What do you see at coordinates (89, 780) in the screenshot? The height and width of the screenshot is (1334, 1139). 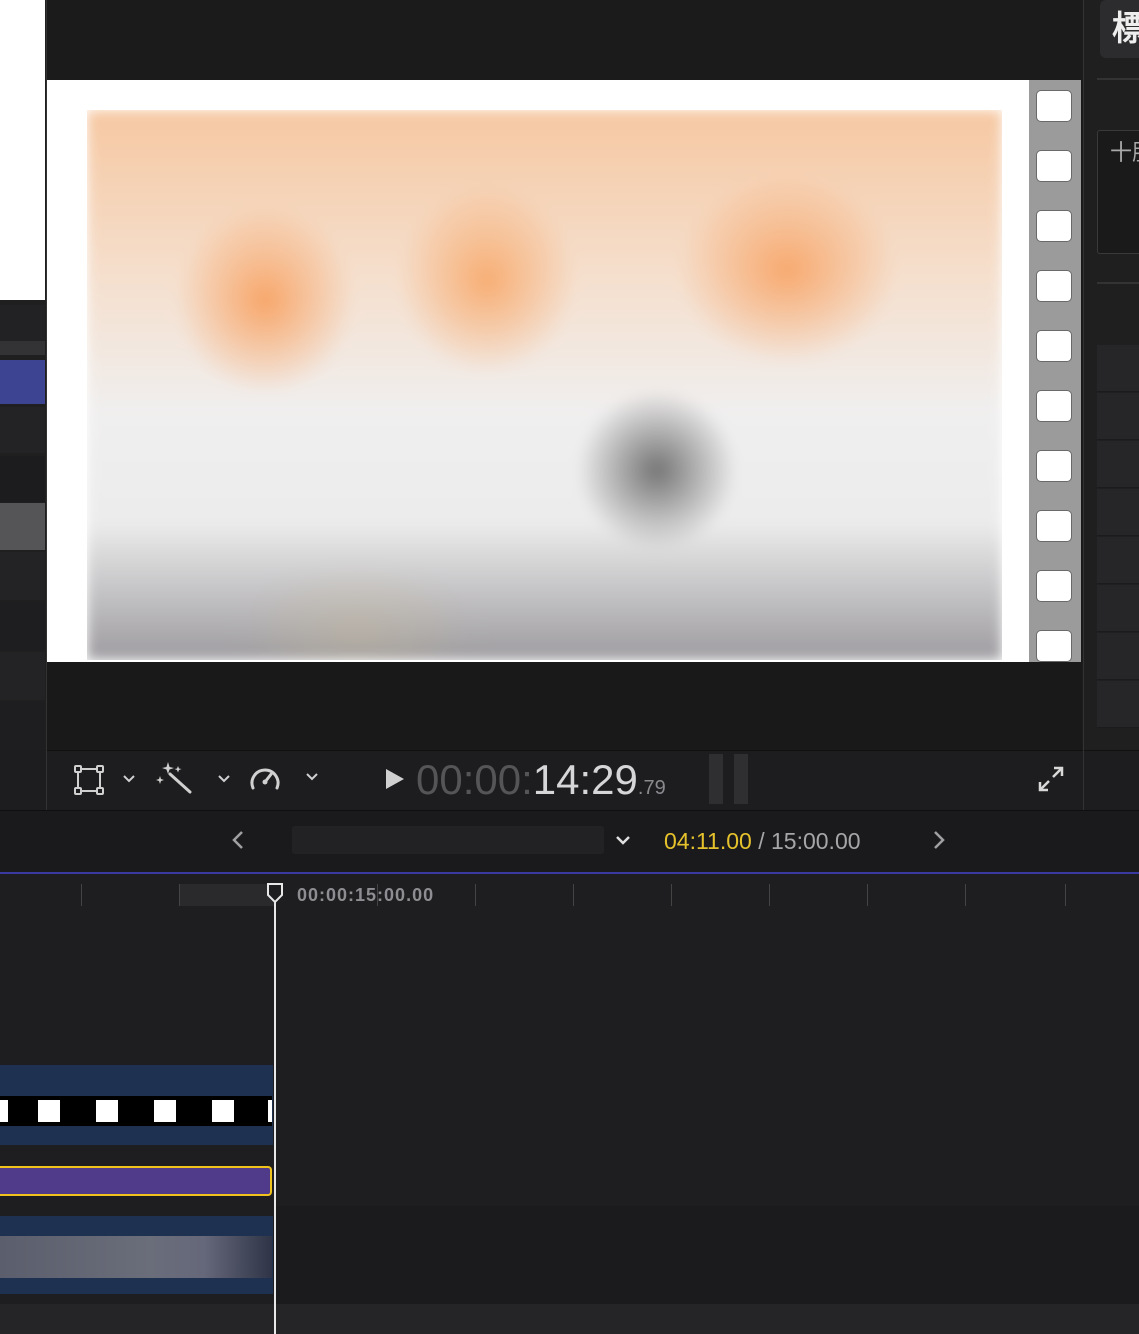 I see `transform-crop-icon` at bounding box center [89, 780].